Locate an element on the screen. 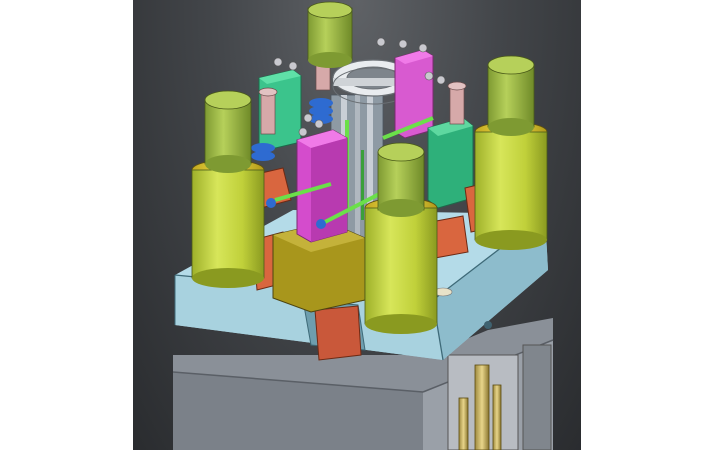 This screenshot has width=720, height=450. cylinder-back-center is located at coordinates (330, 34).